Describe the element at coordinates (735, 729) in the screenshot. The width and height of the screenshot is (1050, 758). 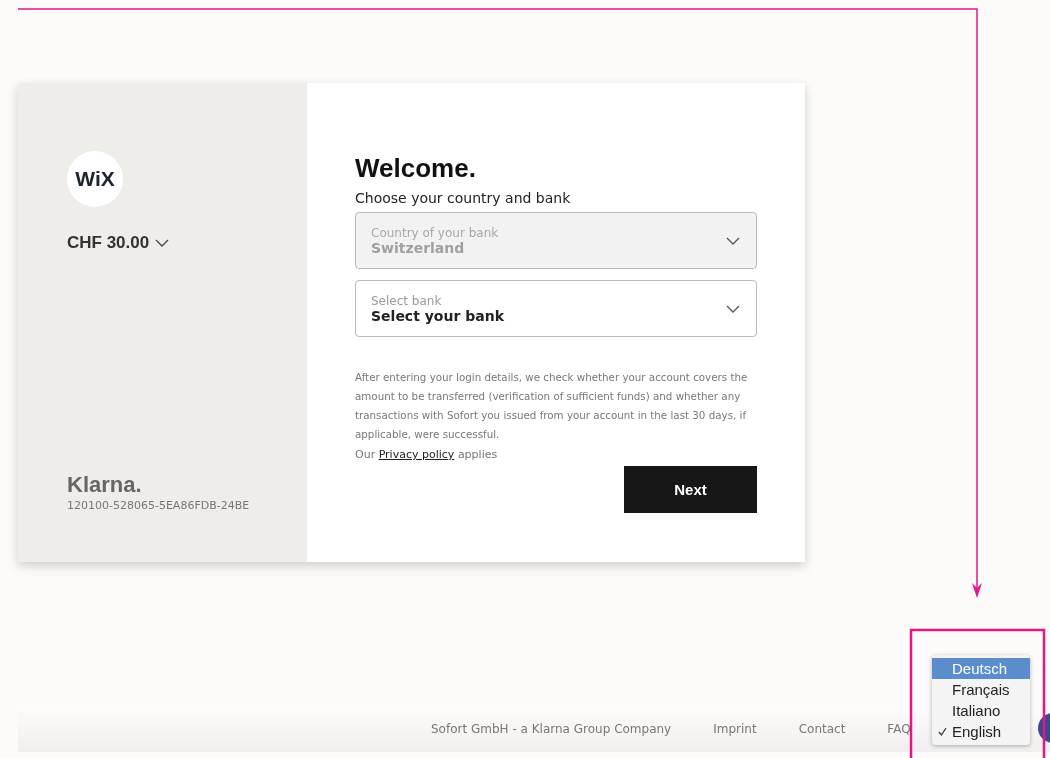
I see `footer-link: Imprint` at that location.